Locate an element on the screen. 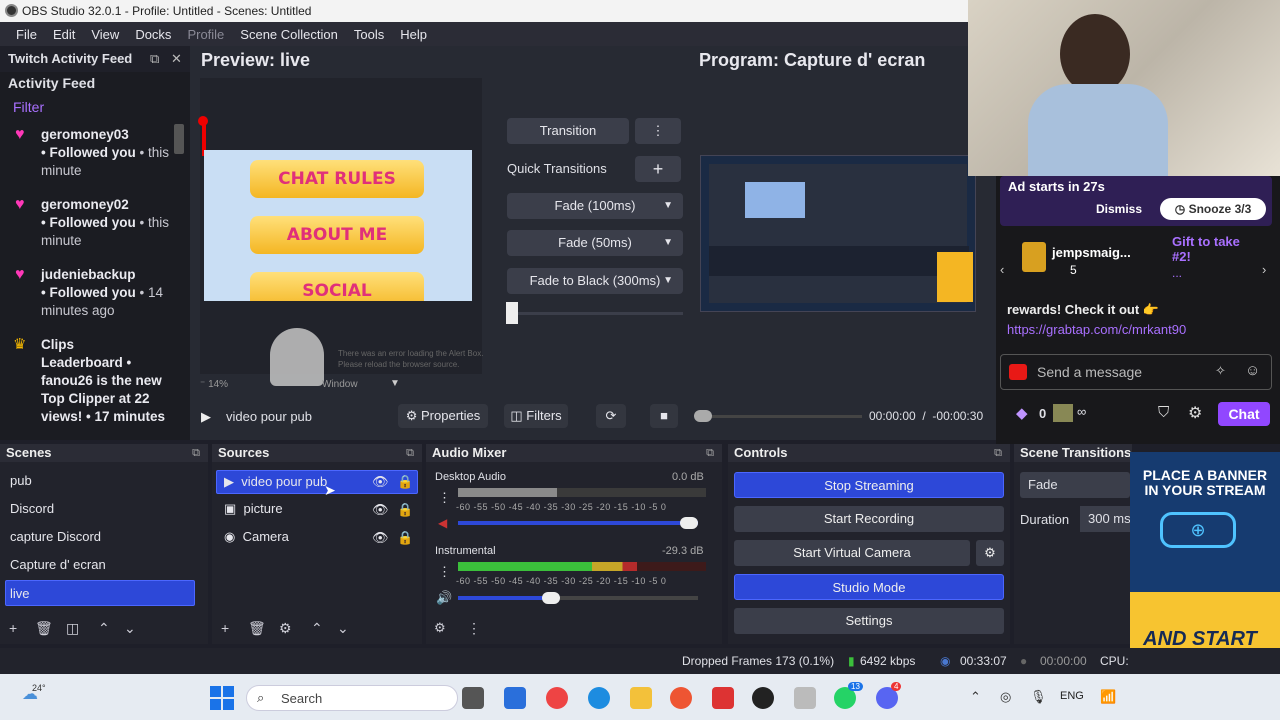 The image size is (1280, 720). anydesk-icon is located at coordinates (723, 698).